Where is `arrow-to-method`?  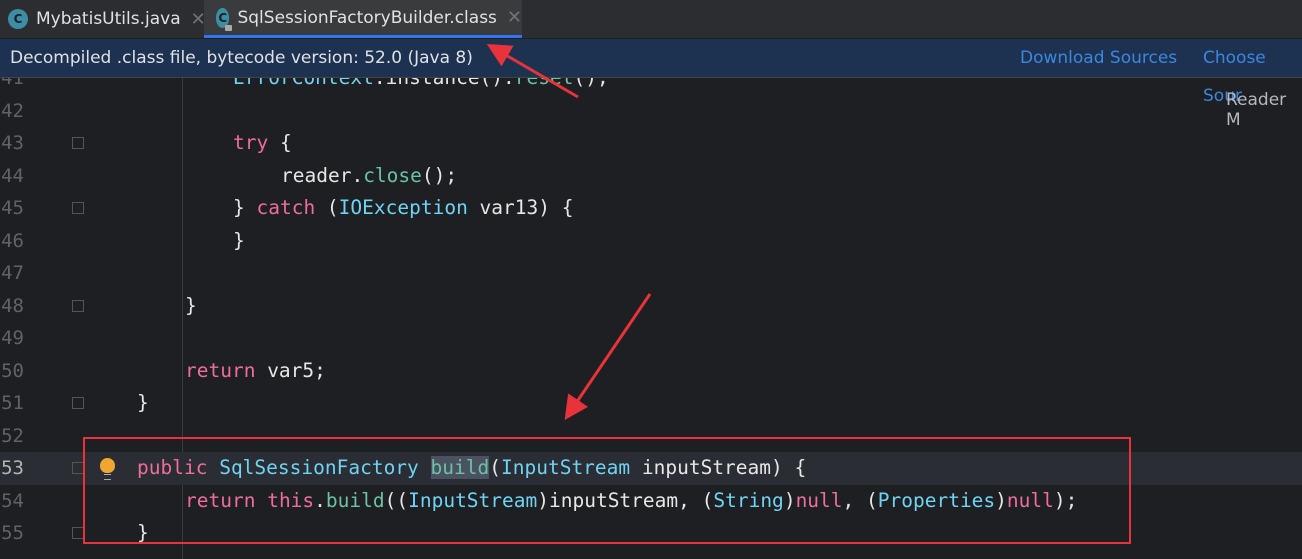 arrow-to-method is located at coordinates (608, 356).